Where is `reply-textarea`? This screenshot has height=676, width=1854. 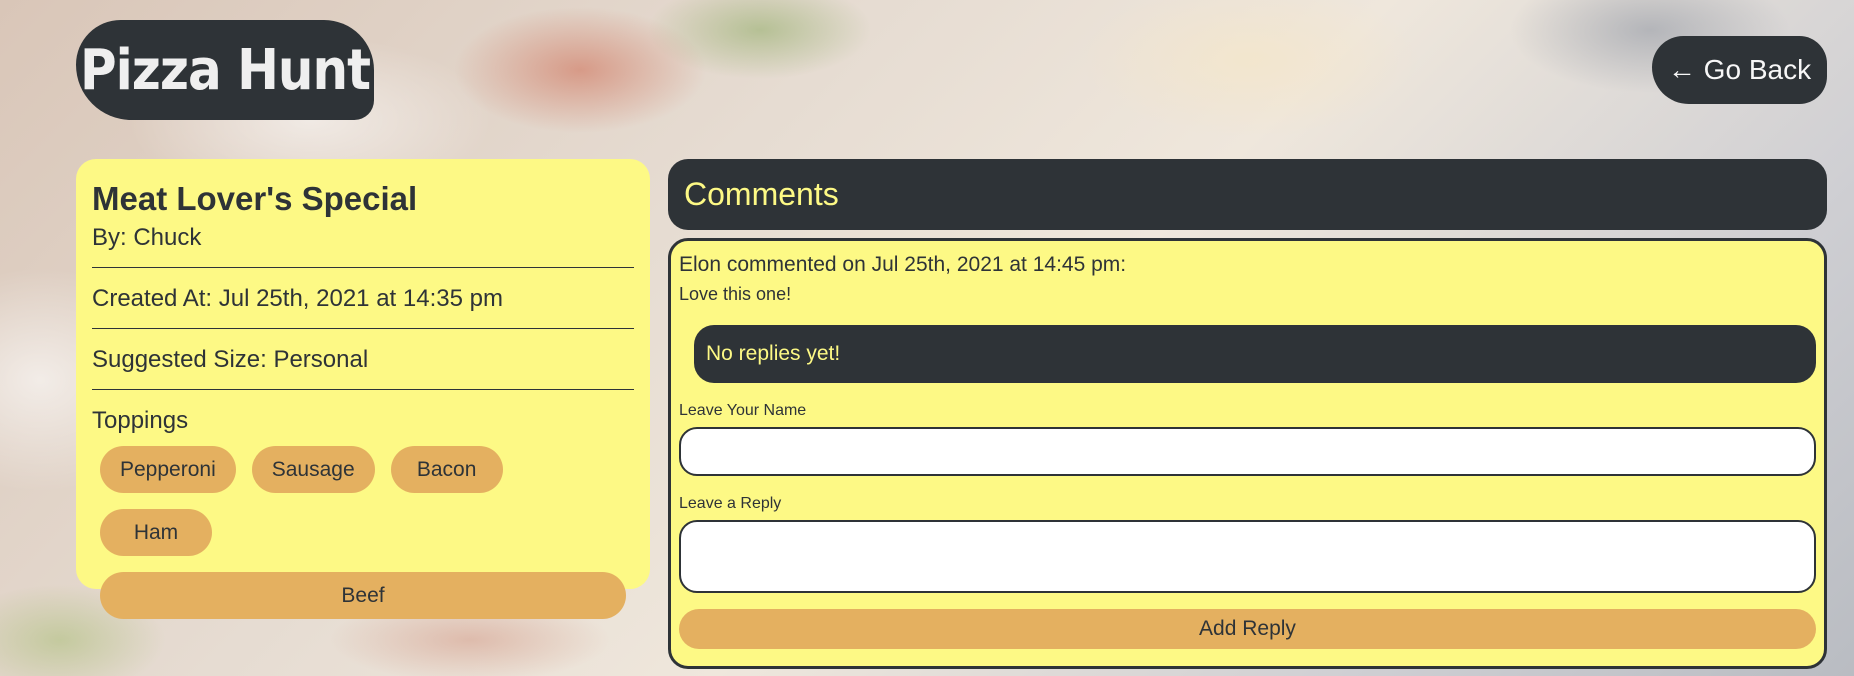 reply-textarea is located at coordinates (1247, 556).